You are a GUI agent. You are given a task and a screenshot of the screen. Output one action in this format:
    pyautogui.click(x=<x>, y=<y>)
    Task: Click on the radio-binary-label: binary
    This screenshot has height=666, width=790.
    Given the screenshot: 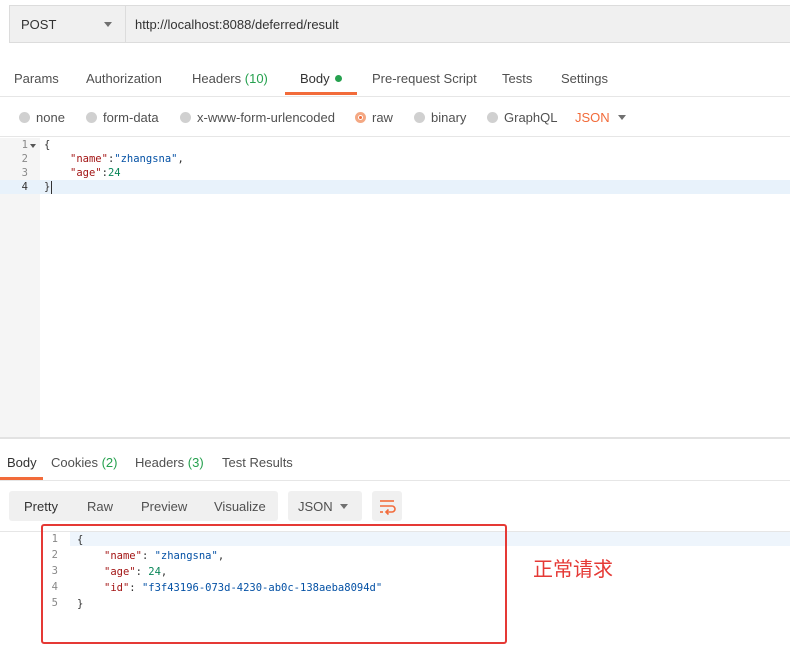 What is the action you would take?
    pyautogui.click(x=449, y=117)
    